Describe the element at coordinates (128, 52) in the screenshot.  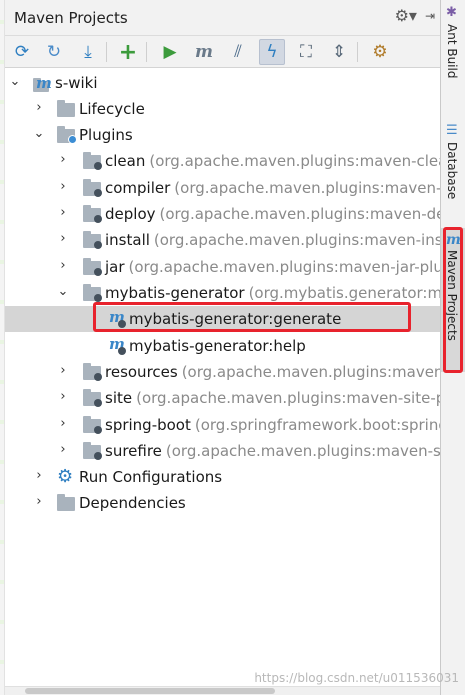
I see `add-icon: +` at that location.